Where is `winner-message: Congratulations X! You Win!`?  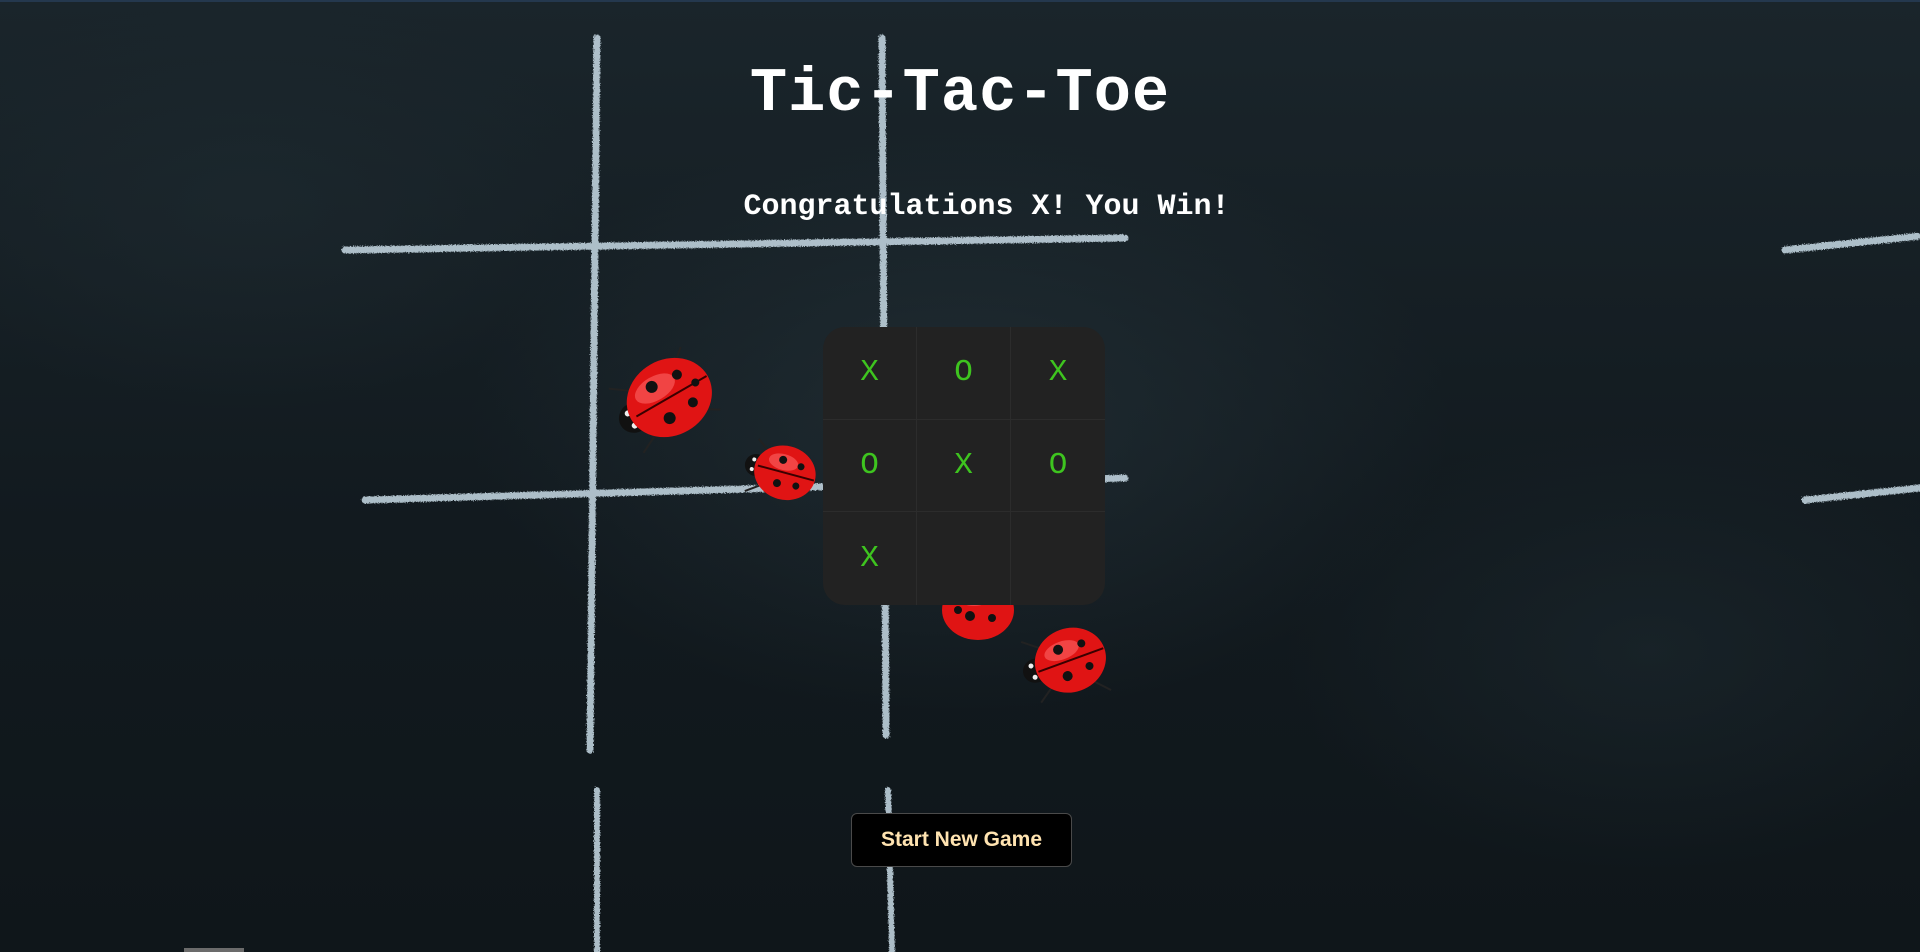
winner-message: Congratulations X! You Win! is located at coordinates (986, 207).